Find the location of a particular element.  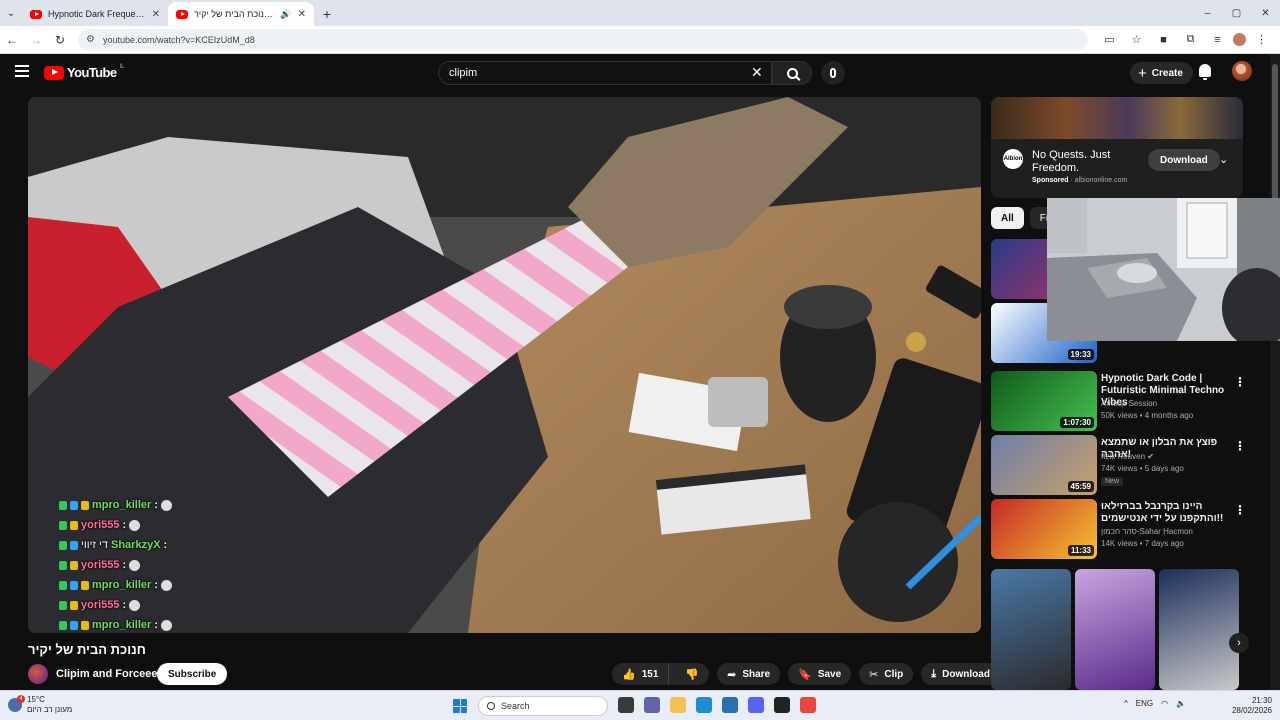

logo-wordmark: YouTube is located at coordinates (92, 72).